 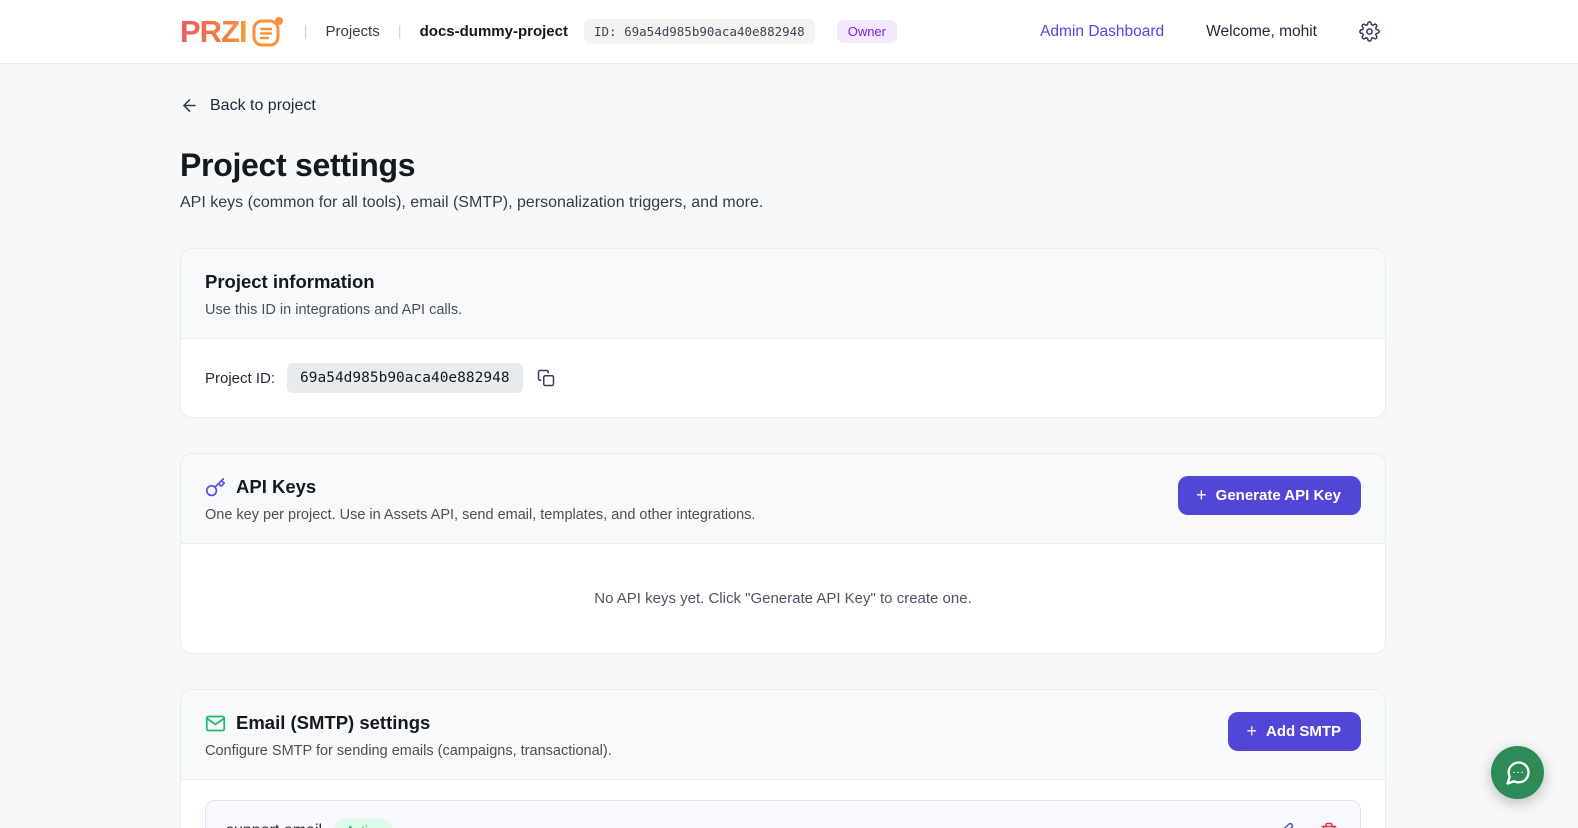 What do you see at coordinates (240, 378) in the screenshot?
I see `project-id-label: Project ID:` at bounding box center [240, 378].